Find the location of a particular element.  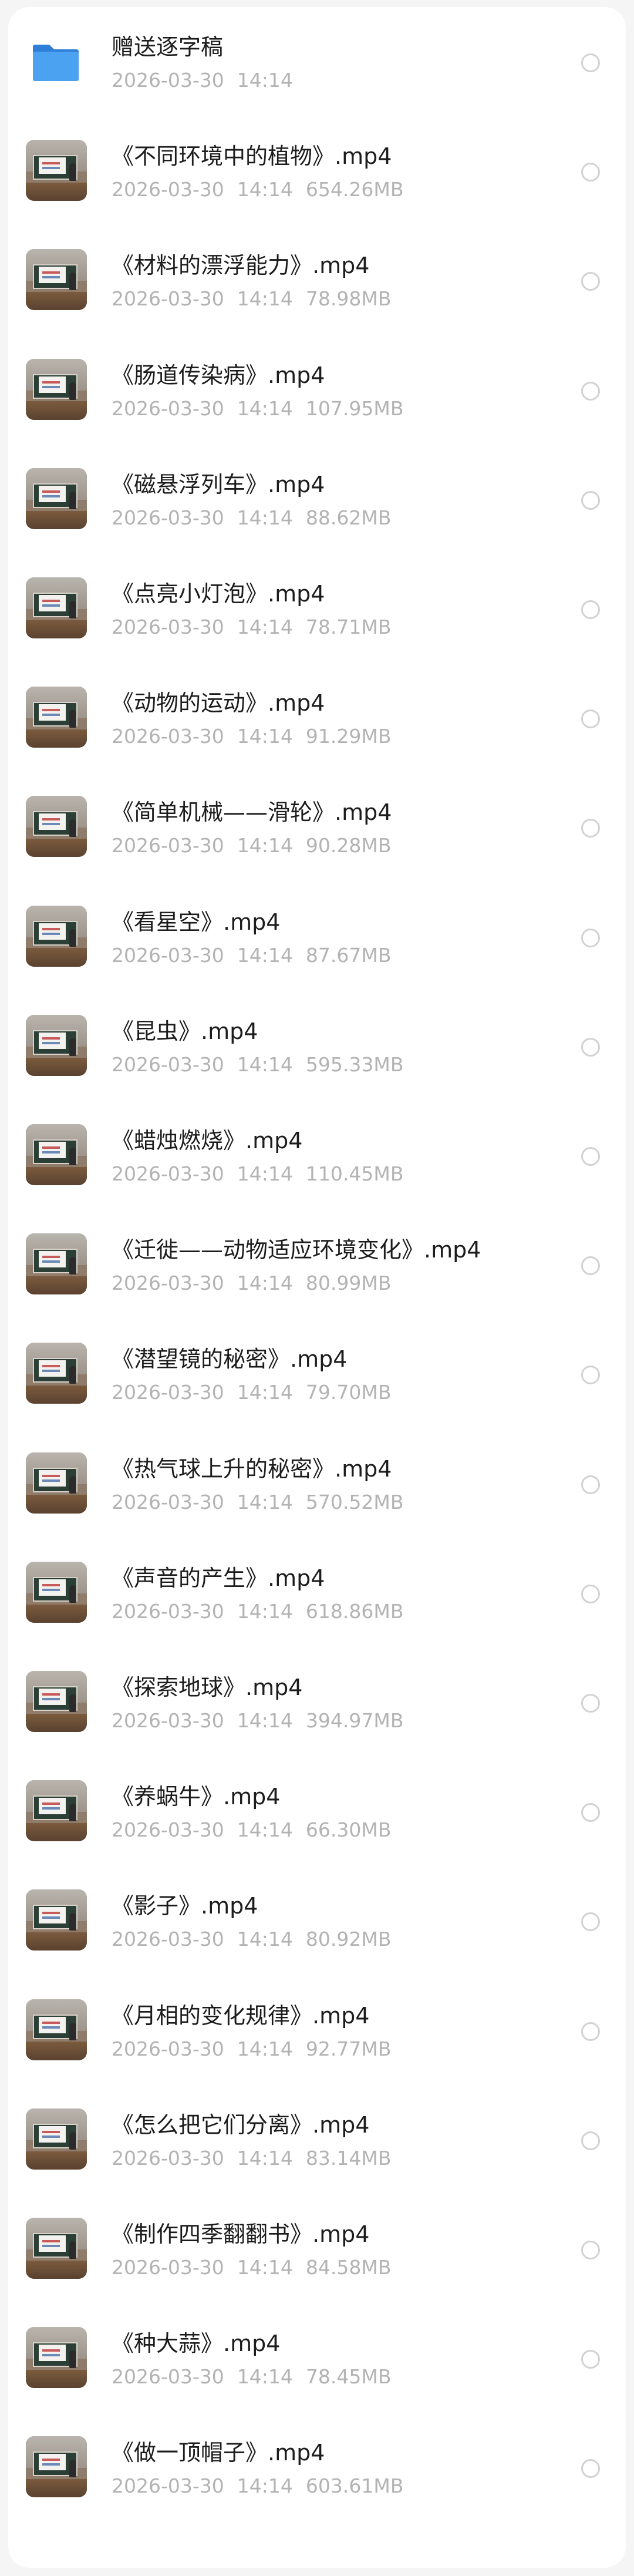

list-item: 《探索地球》.mp4 2026-03-30 14:14 394.97MB is located at coordinates (317, 1702).